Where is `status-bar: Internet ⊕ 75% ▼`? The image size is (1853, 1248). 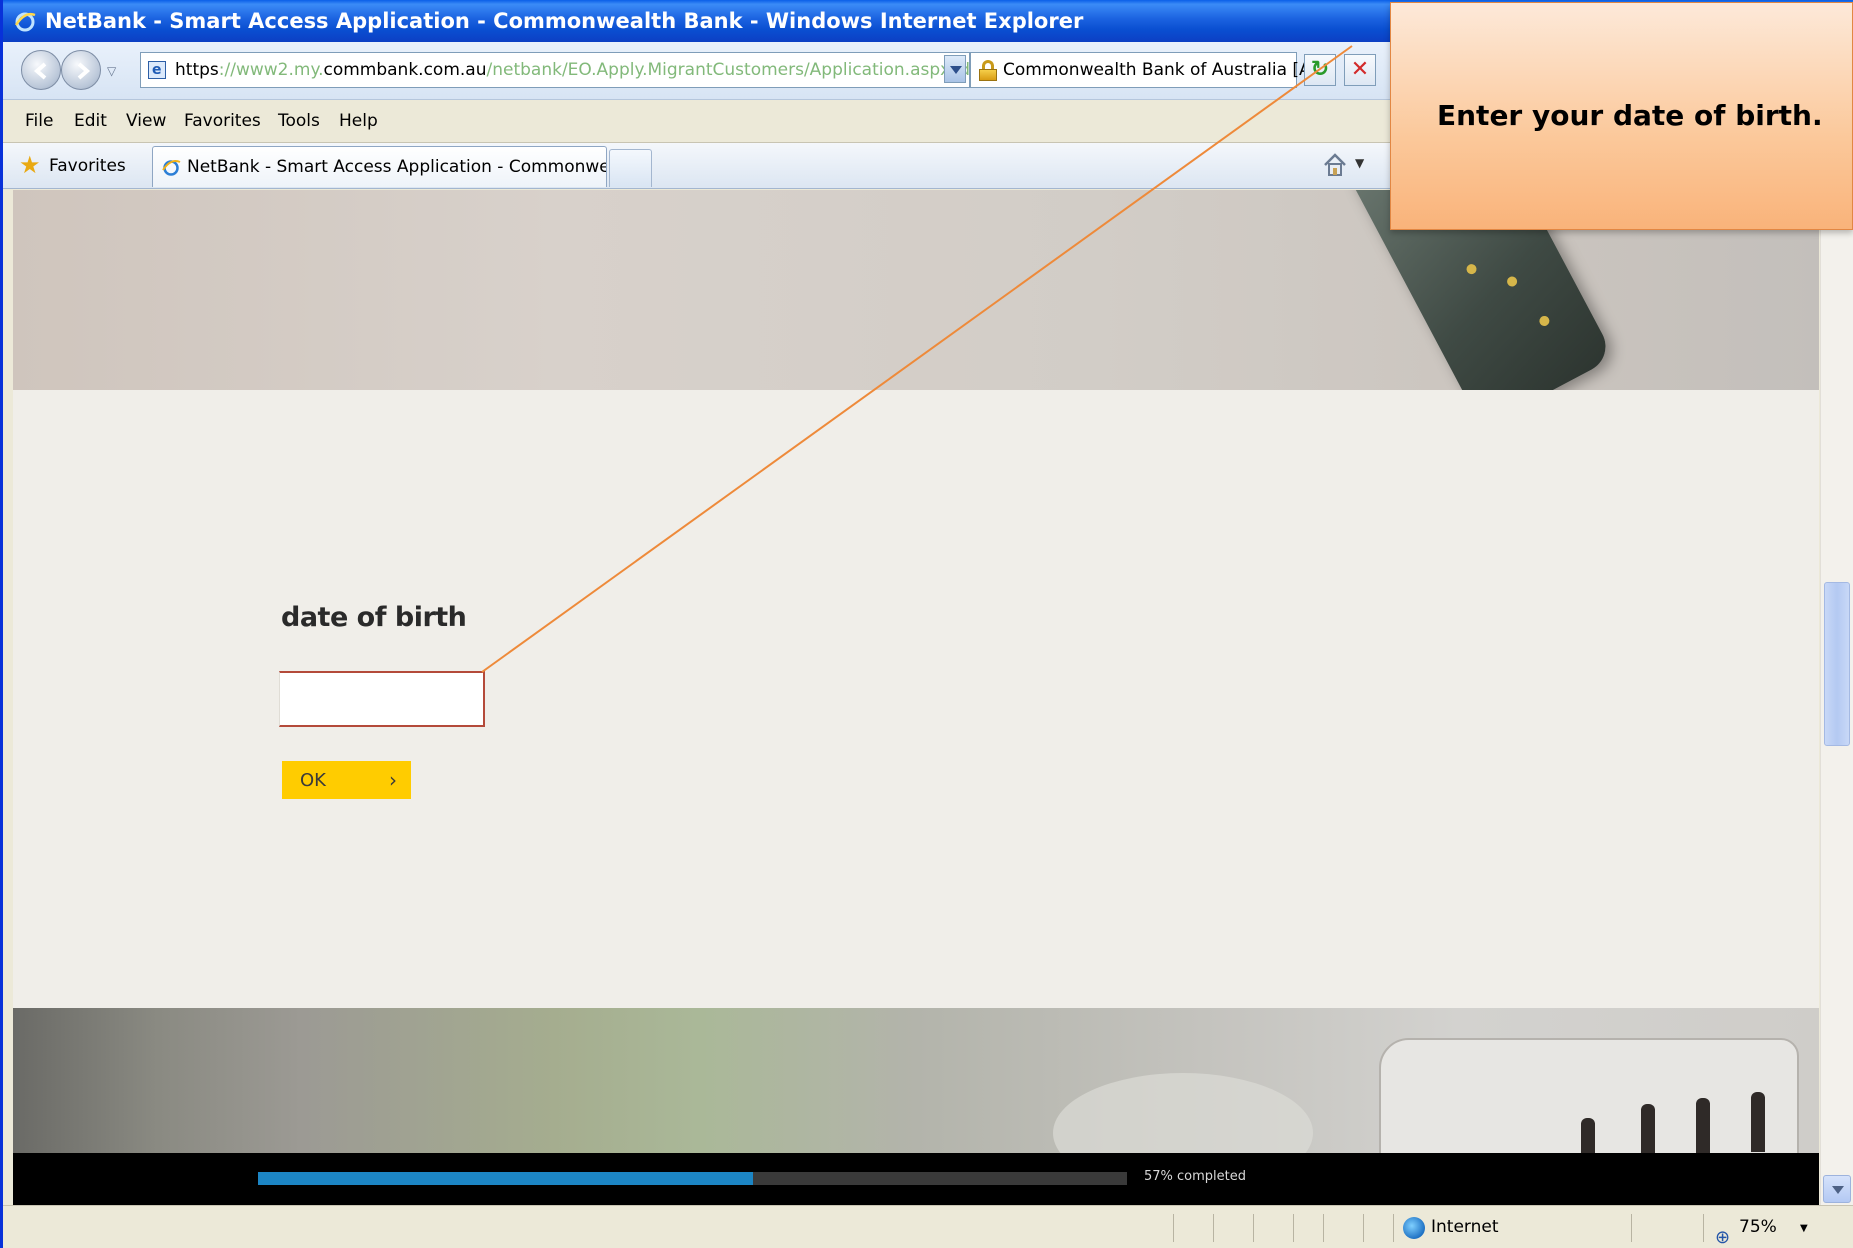 status-bar: Internet ⊕ 75% ▼ is located at coordinates (928, 1226).